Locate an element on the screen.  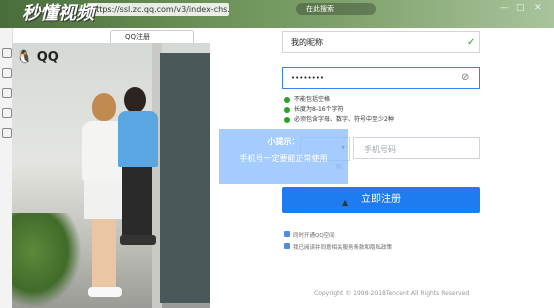
phone-input: 手机号码 is located at coordinates (416, 148).